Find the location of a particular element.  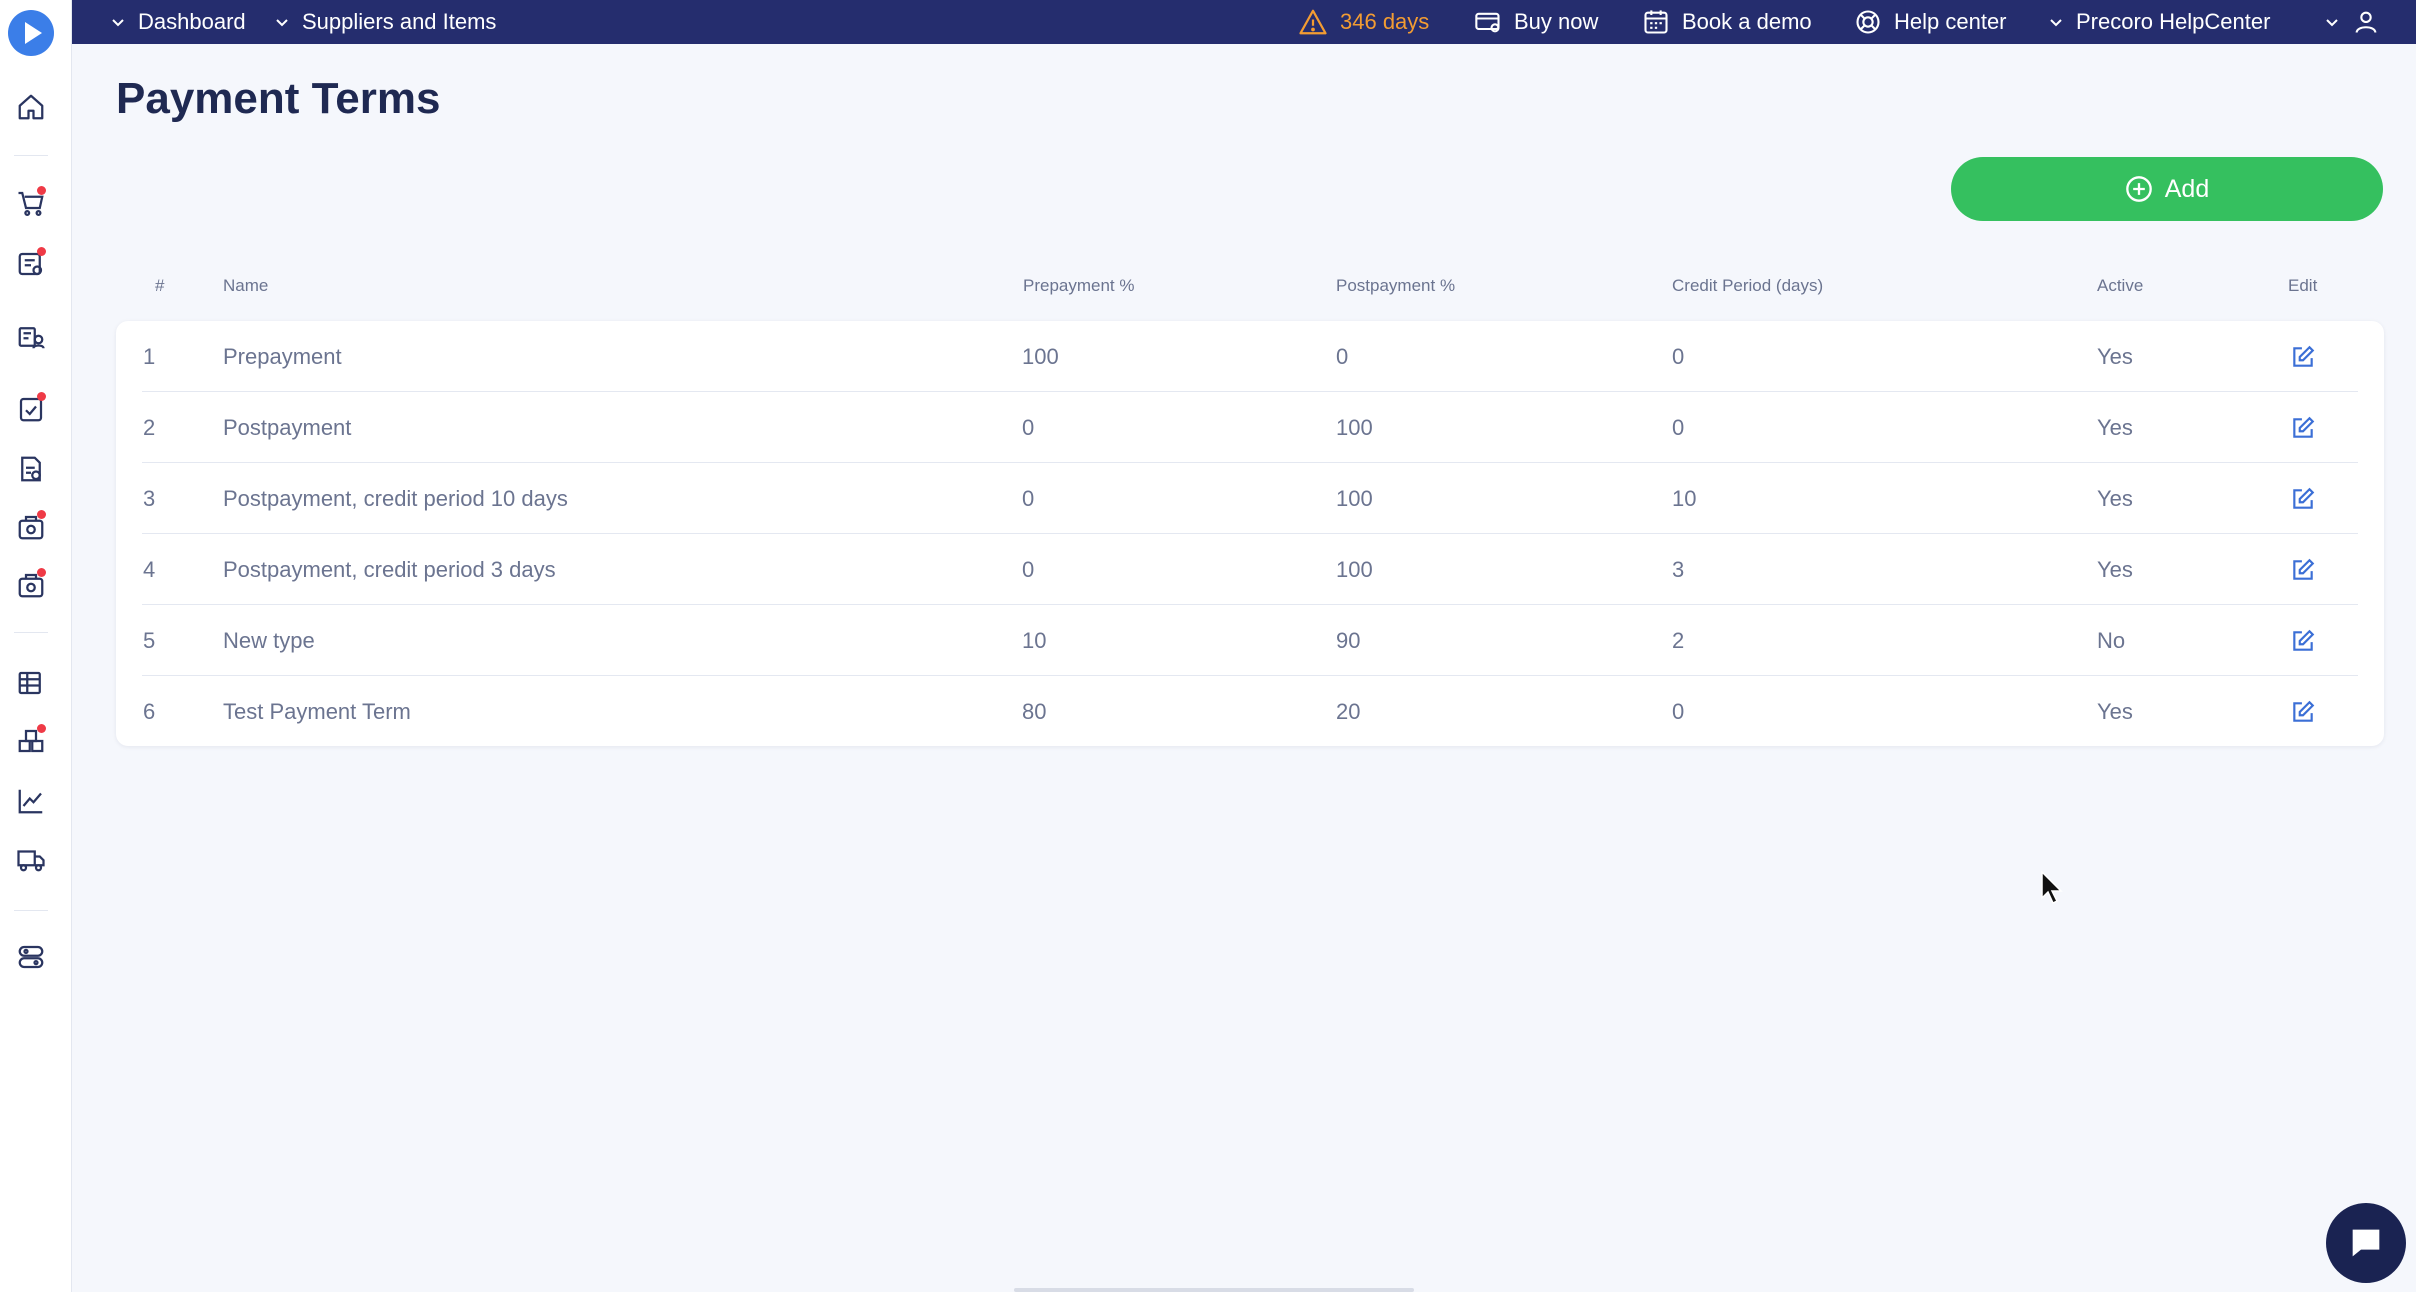

catalog-icon is located at coordinates (31, 683).